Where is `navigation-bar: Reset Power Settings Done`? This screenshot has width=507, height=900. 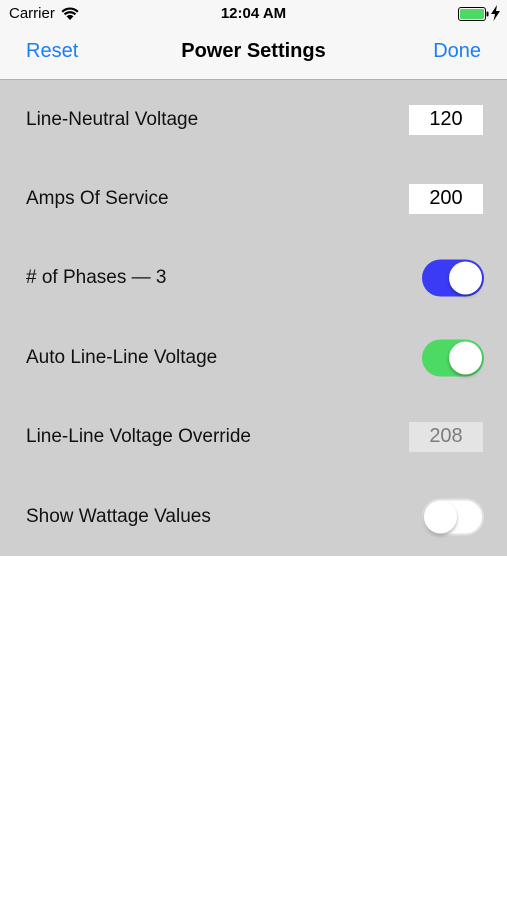 navigation-bar: Reset Power Settings Done is located at coordinates (253, 54).